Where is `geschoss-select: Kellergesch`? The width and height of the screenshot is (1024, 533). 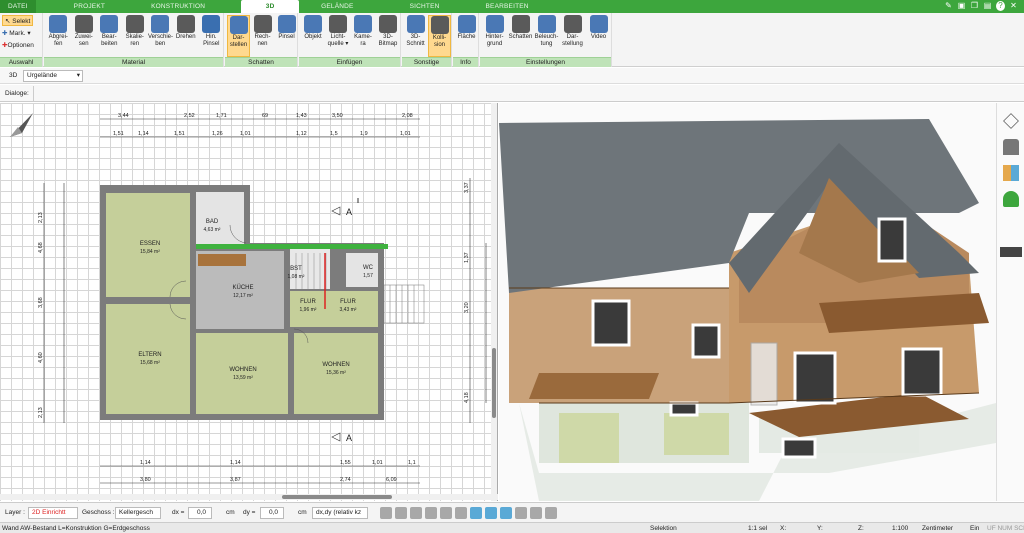 geschoss-select: Kellergesch is located at coordinates (138, 513).